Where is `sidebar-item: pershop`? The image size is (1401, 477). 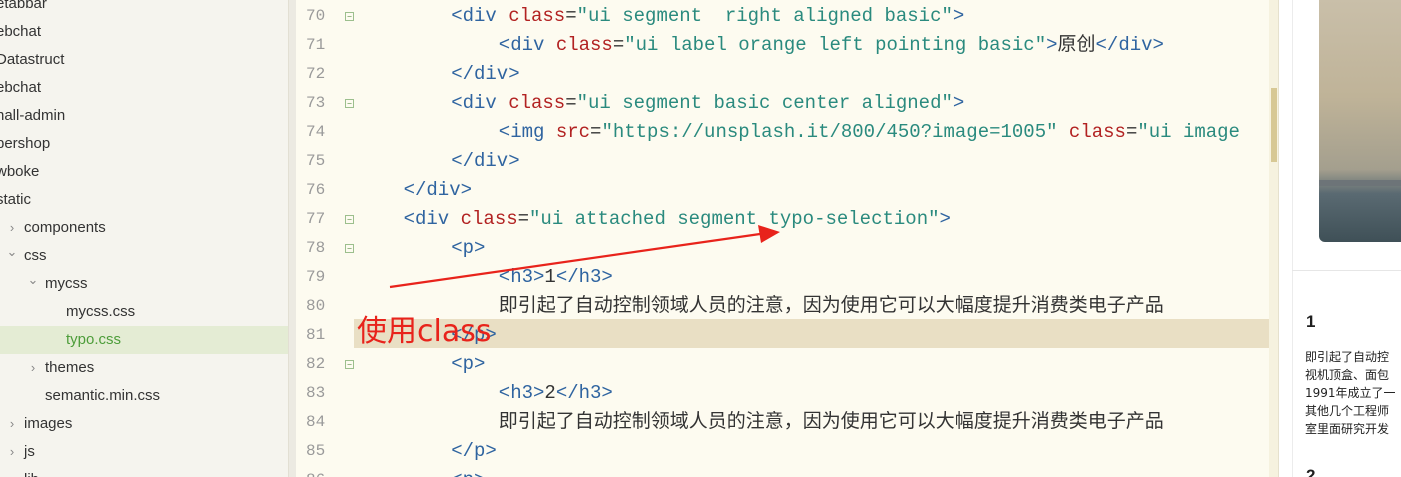 sidebar-item: pershop is located at coordinates (144, 144).